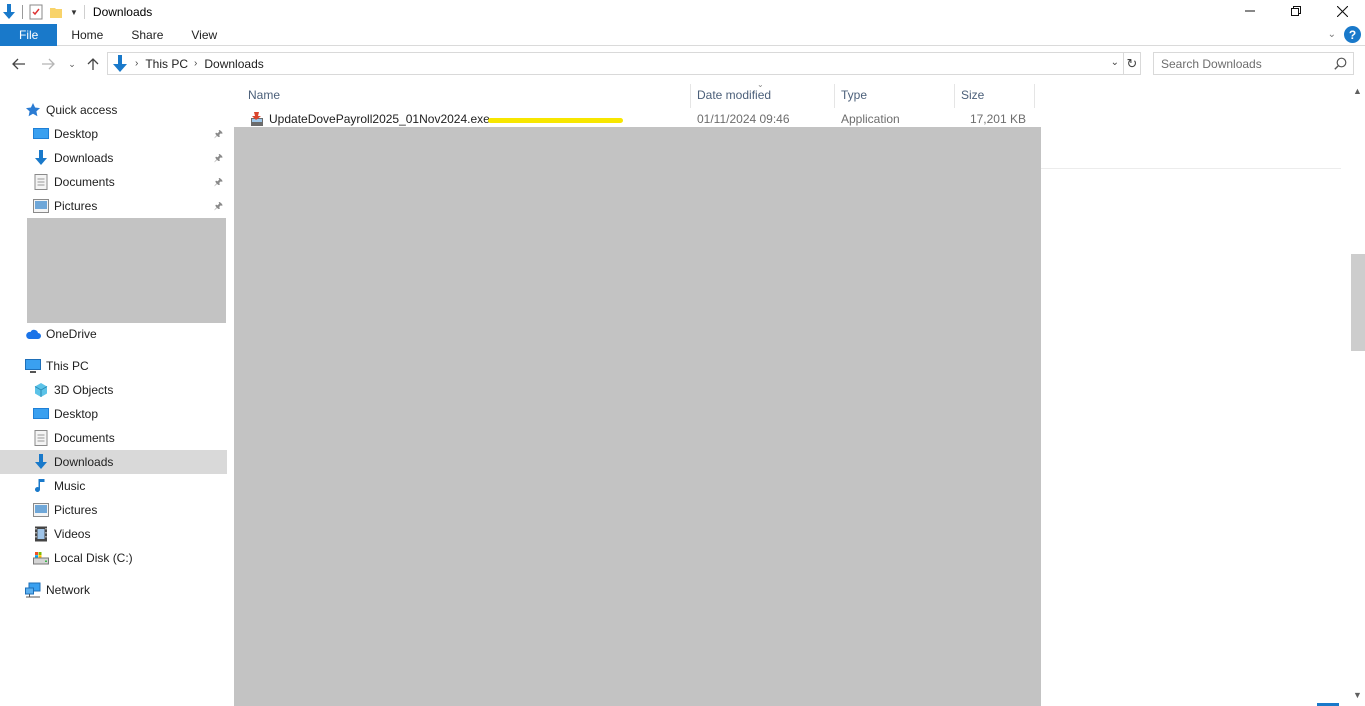 This screenshot has height=706, width=1365. Describe the element at coordinates (615, 63) in the screenshot. I see `address-bar: › This PC › Downloads ⌄` at that location.